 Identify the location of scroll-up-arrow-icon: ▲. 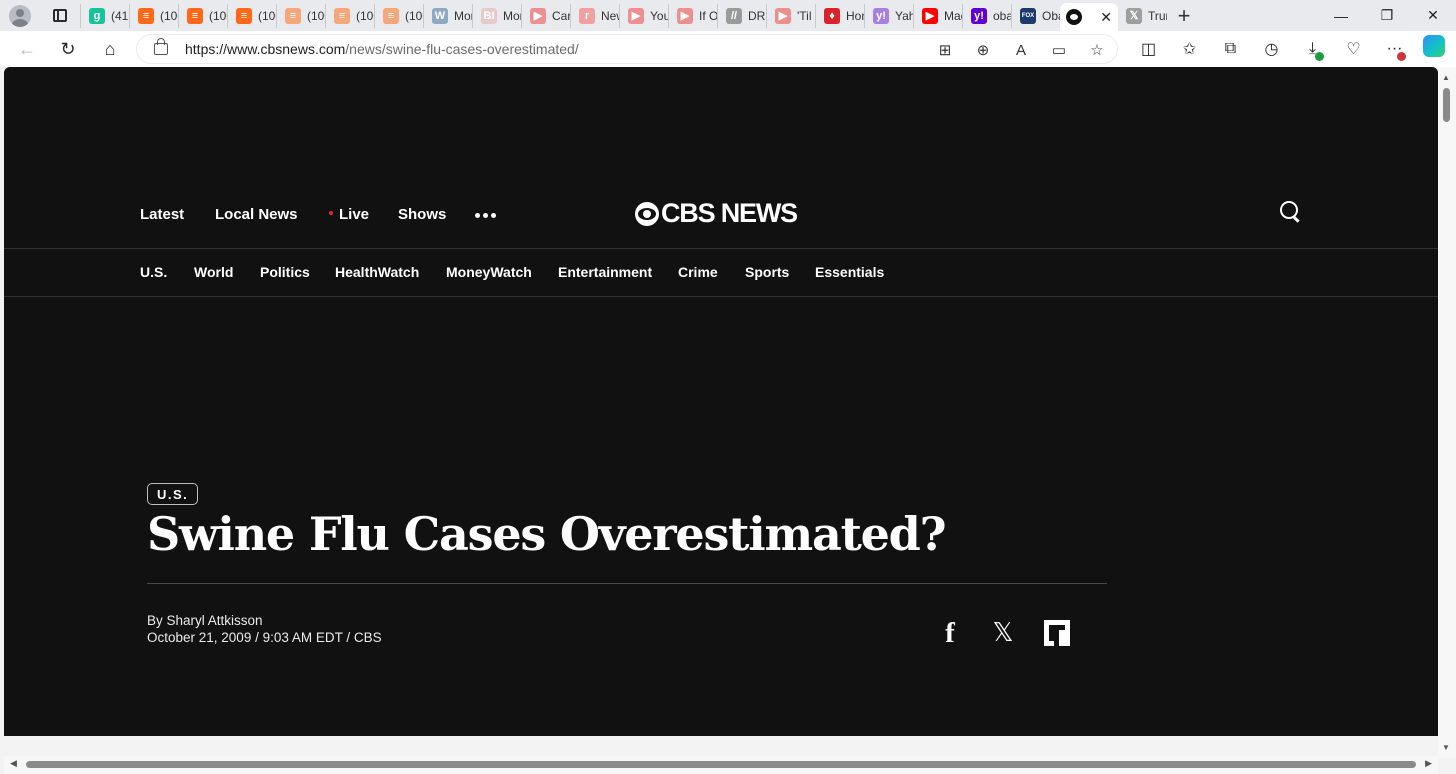
(1446, 77).